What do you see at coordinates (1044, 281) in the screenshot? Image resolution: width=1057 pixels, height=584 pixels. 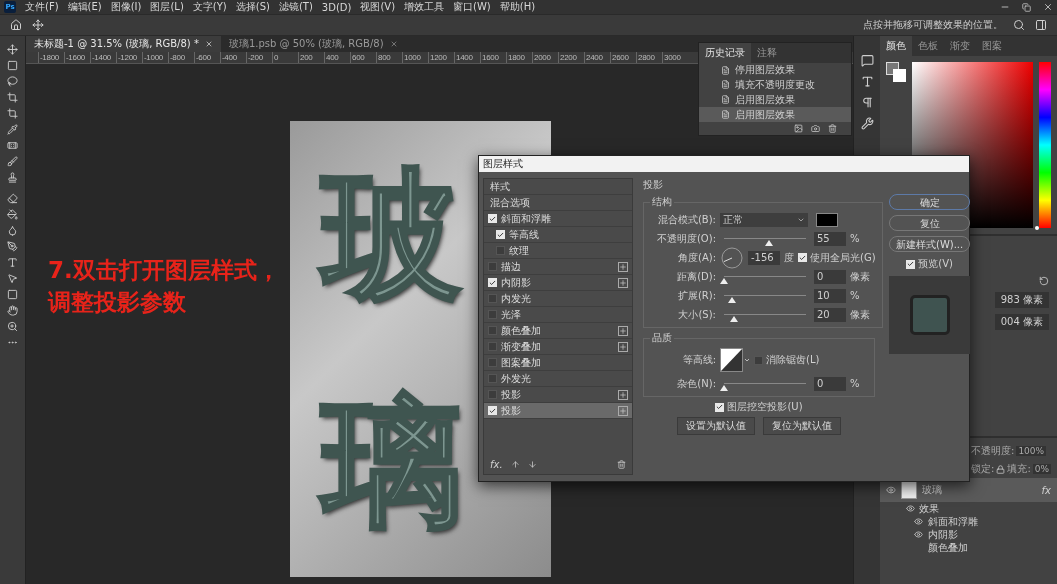 I see `reset-icon` at bounding box center [1044, 281].